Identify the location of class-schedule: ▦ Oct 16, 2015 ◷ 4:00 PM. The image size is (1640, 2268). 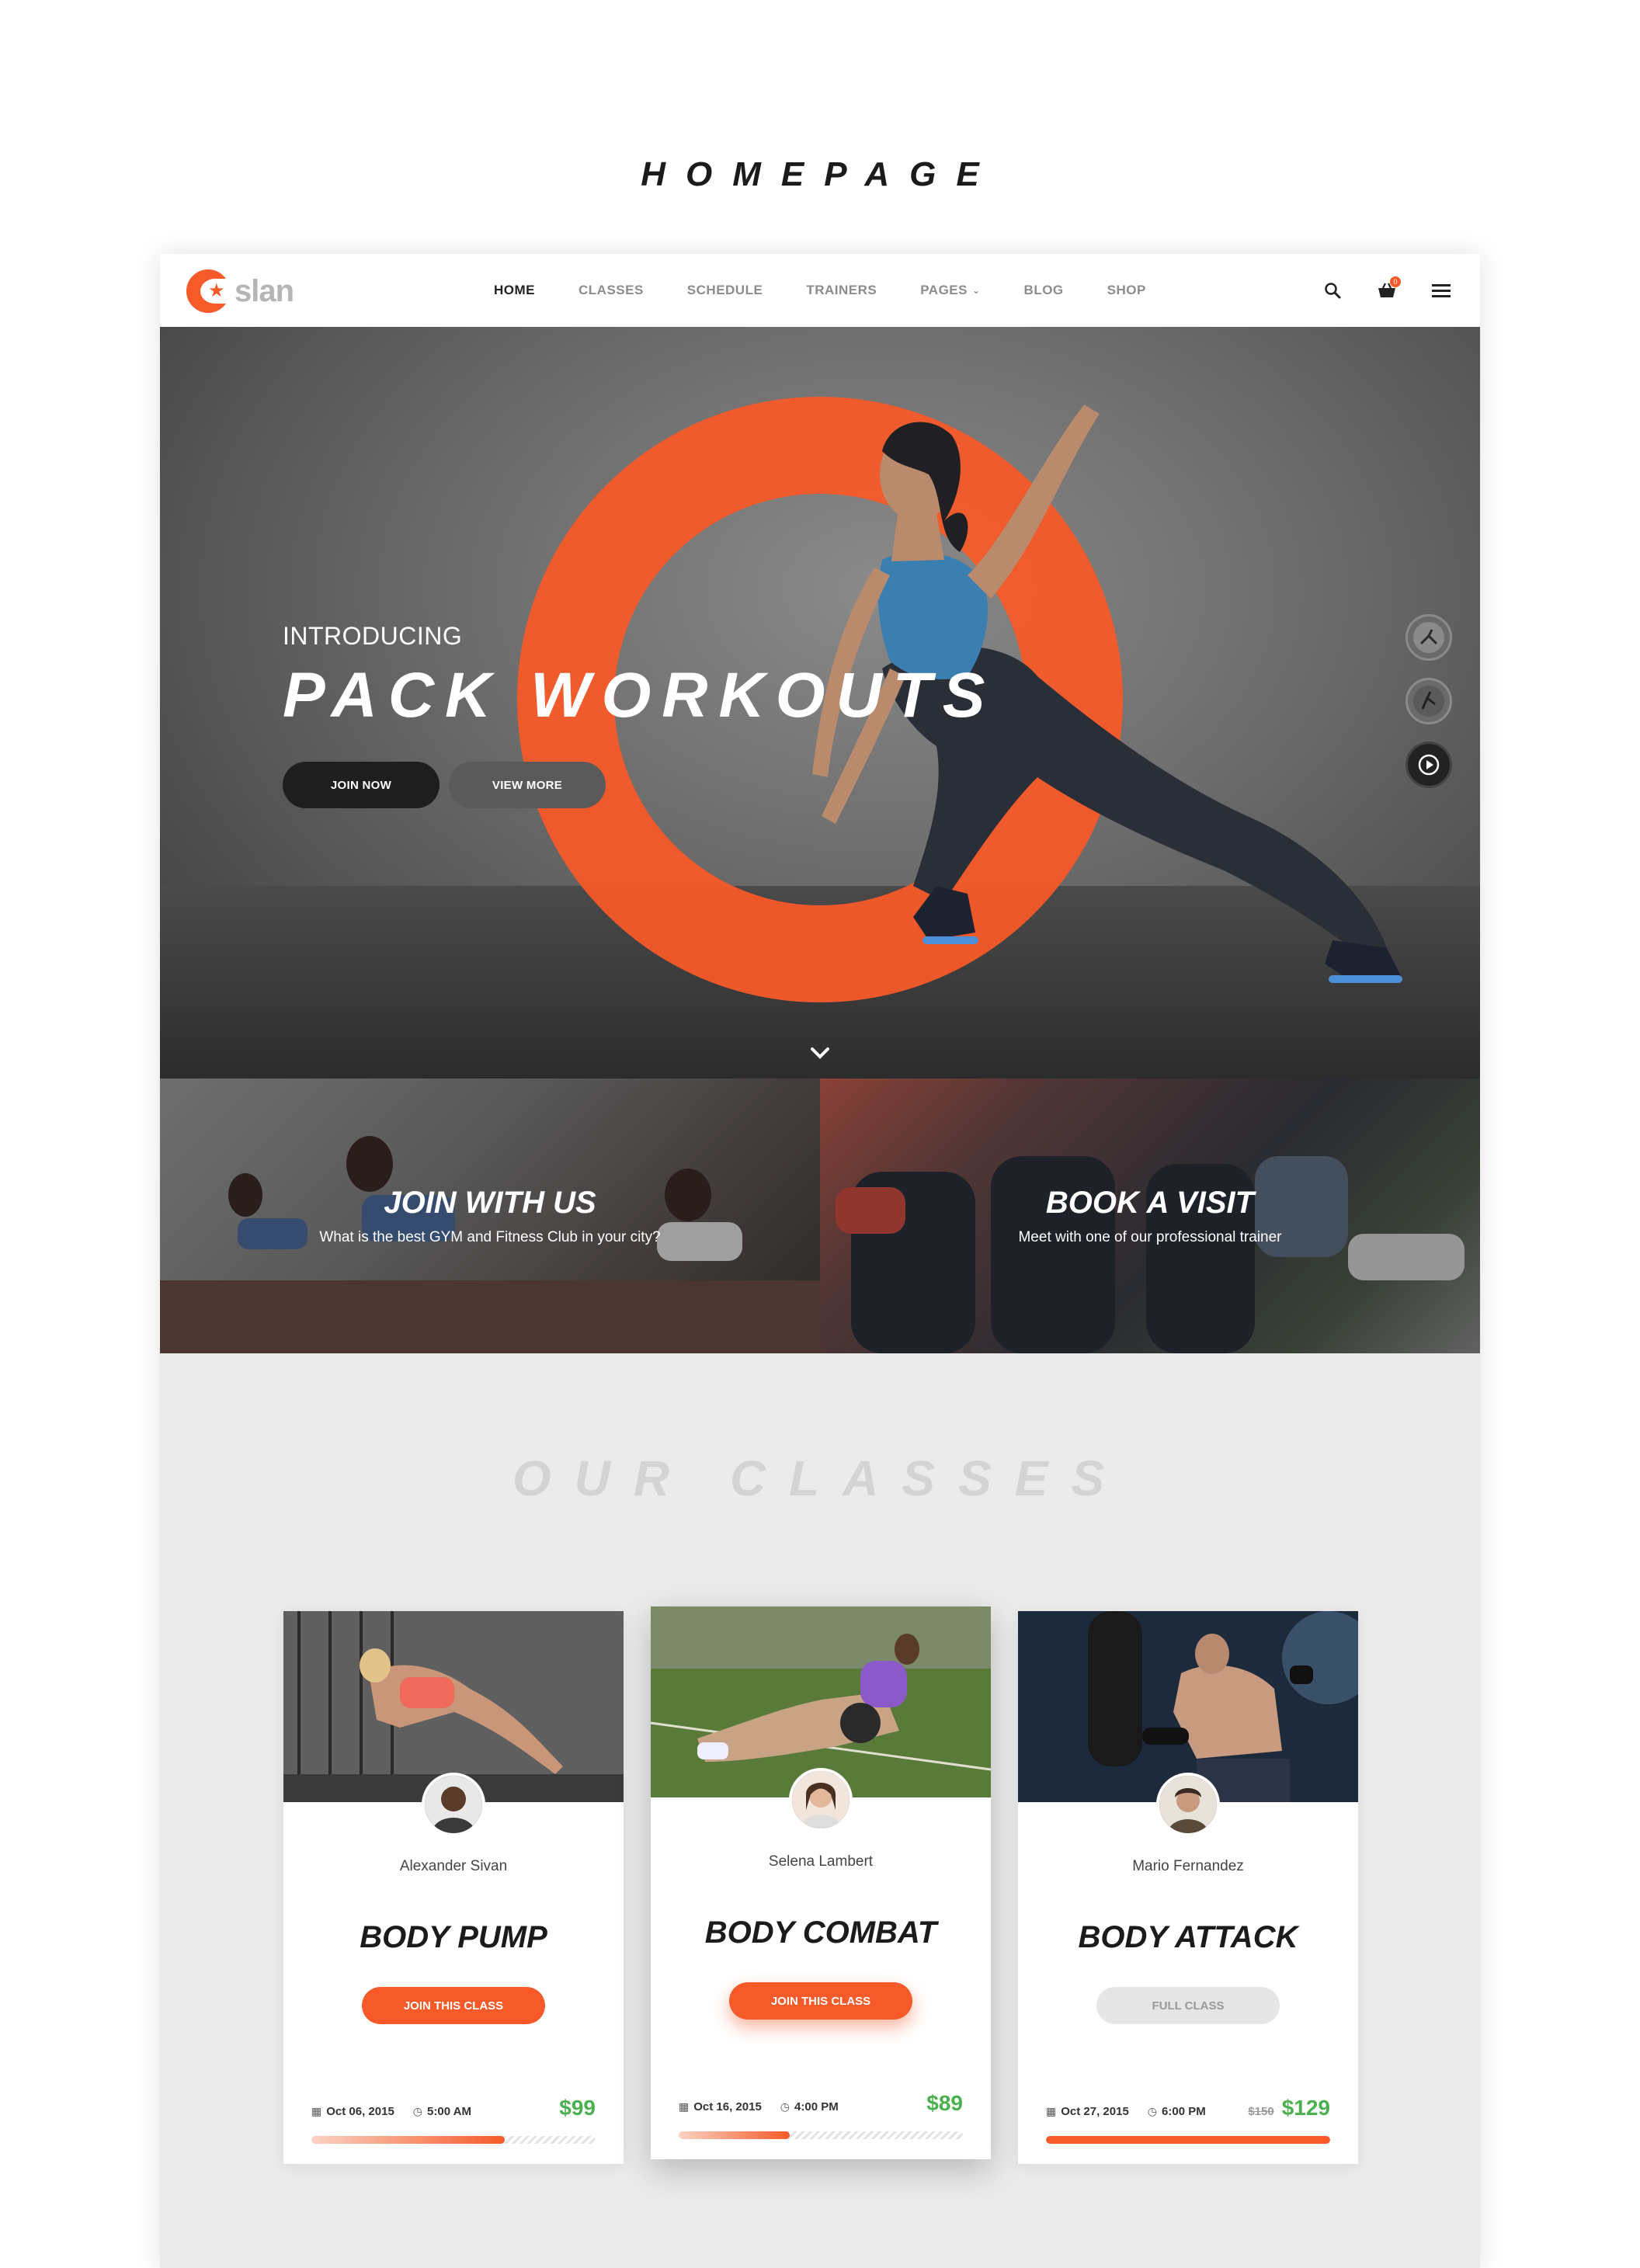
(759, 2106).